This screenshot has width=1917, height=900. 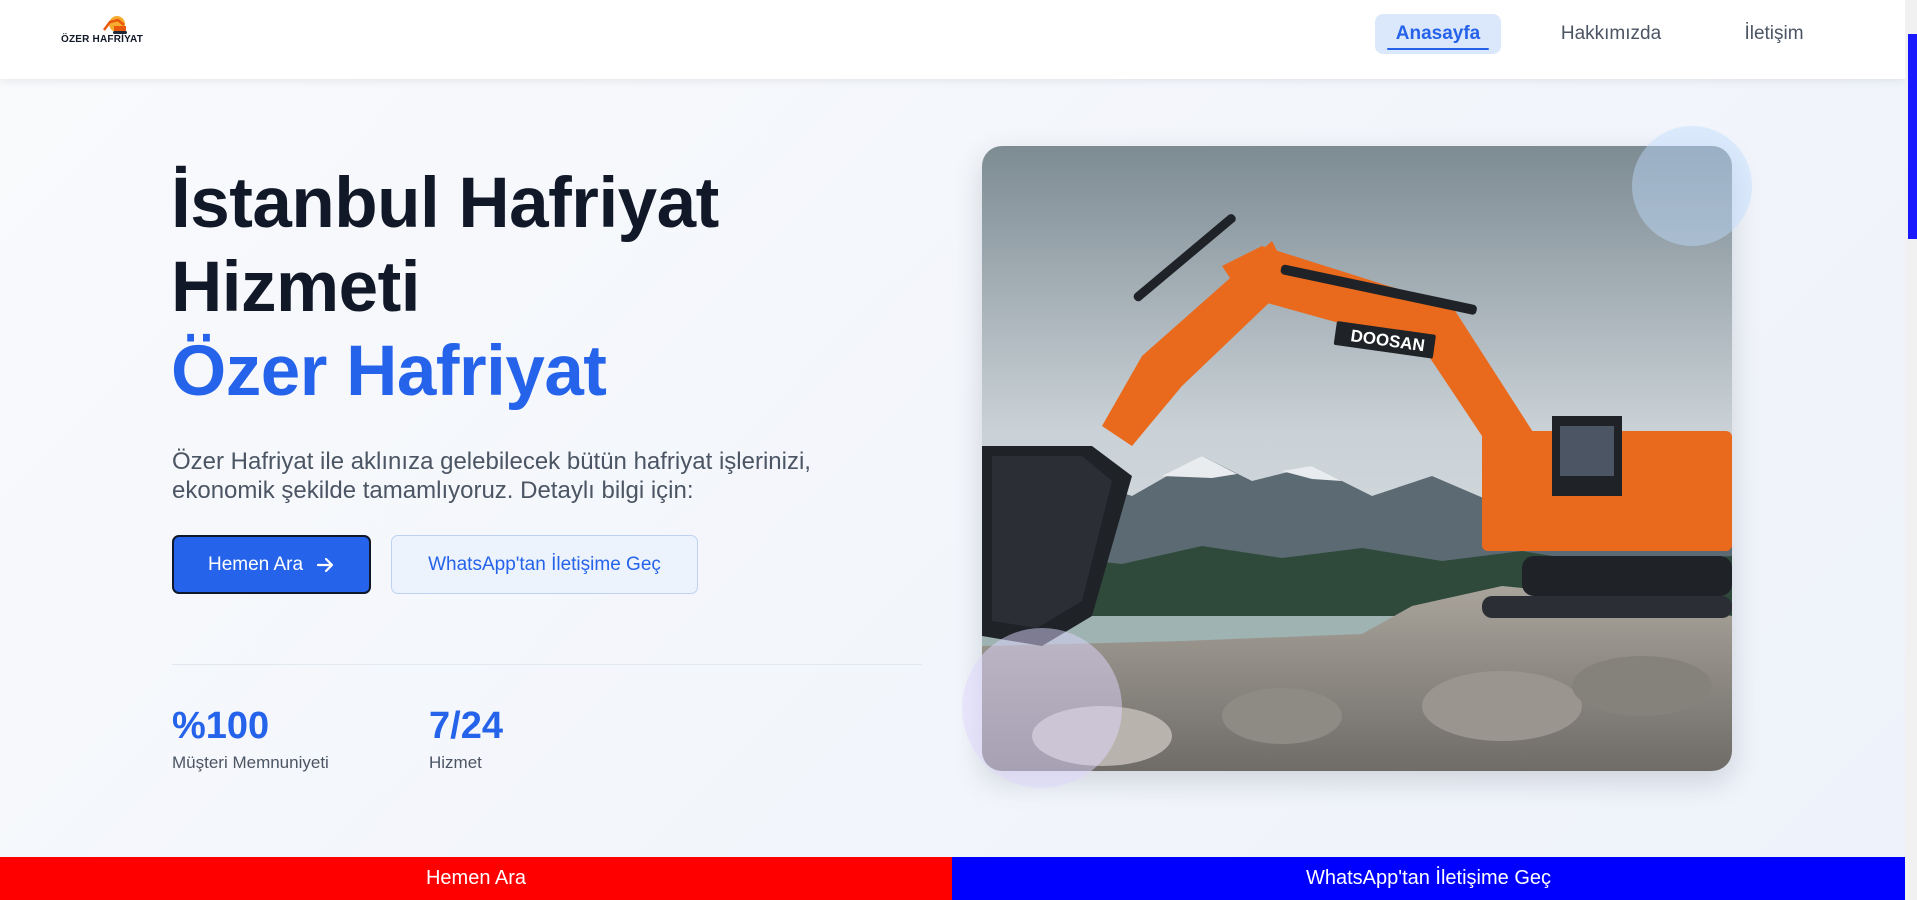 I want to click on nav-item-label: İletişim, so click(x=1774, y=33).